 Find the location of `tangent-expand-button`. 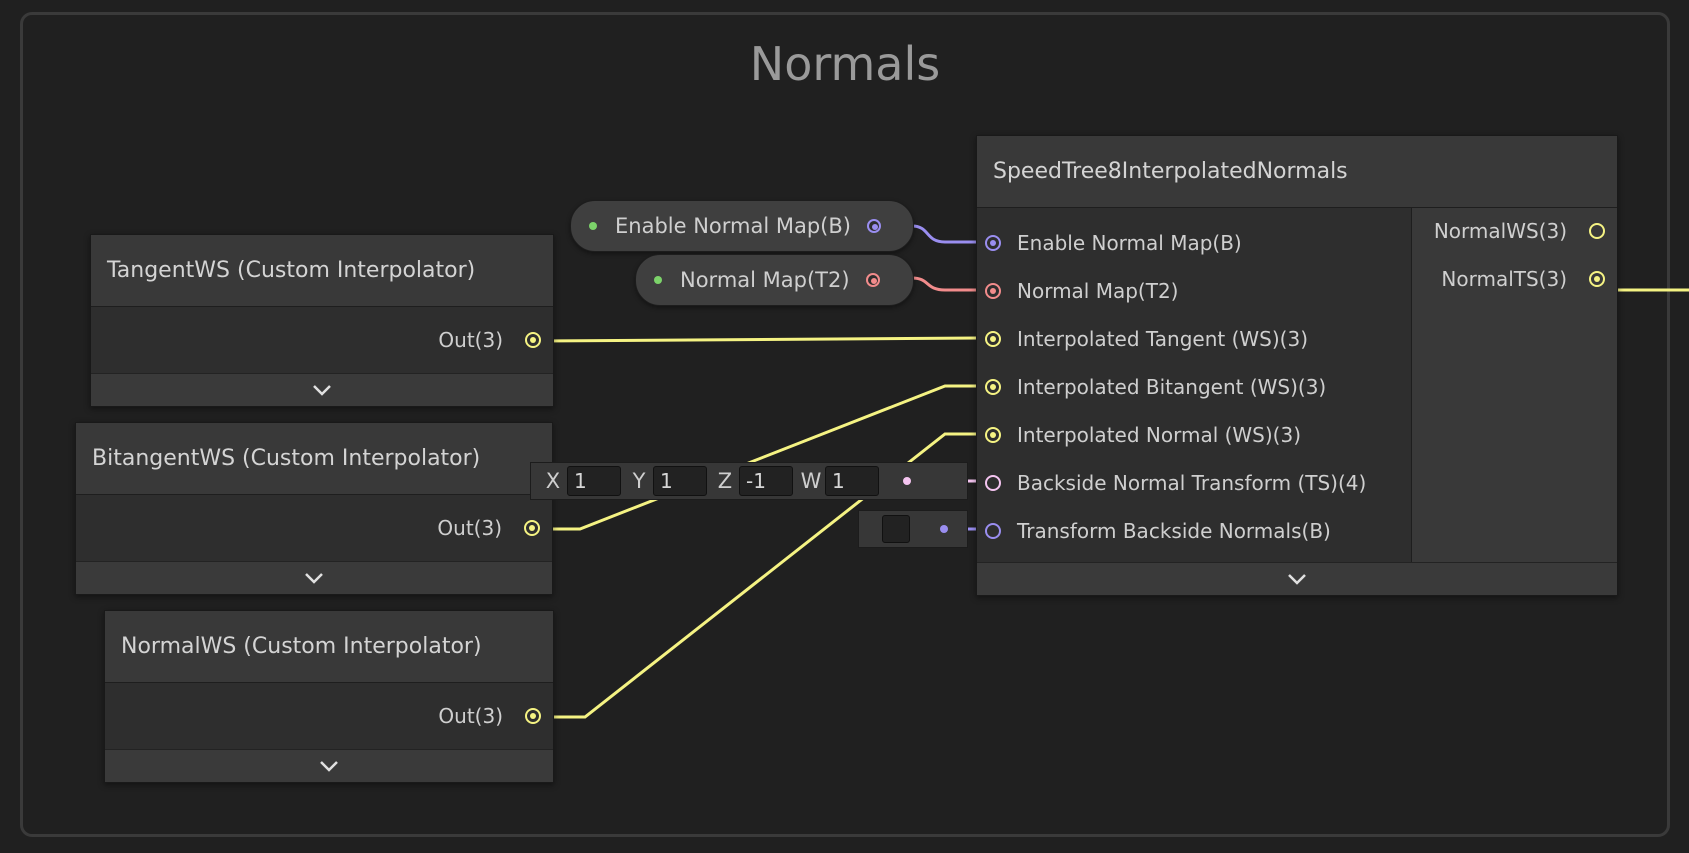

tangent-expand-button is located at coordinates (322, 389).